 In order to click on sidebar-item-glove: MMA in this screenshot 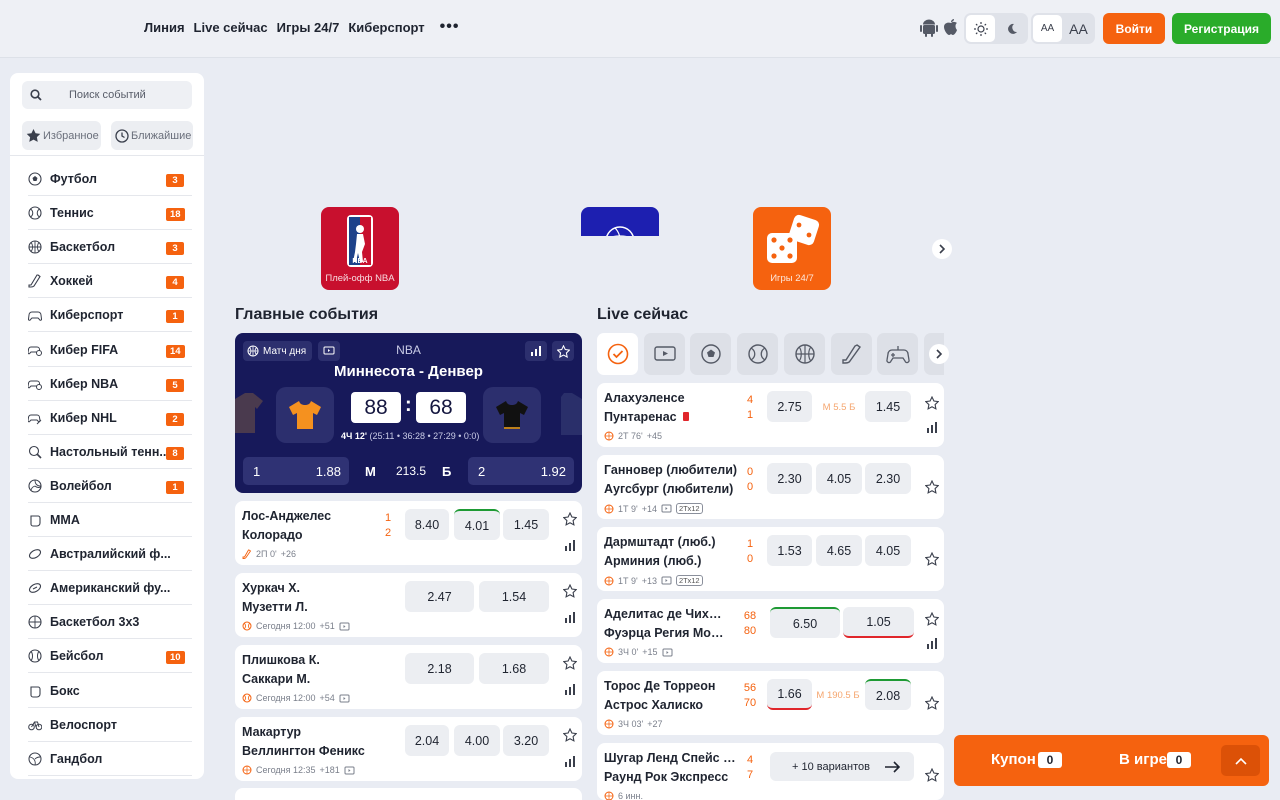, I will do `click(110, 520)`.